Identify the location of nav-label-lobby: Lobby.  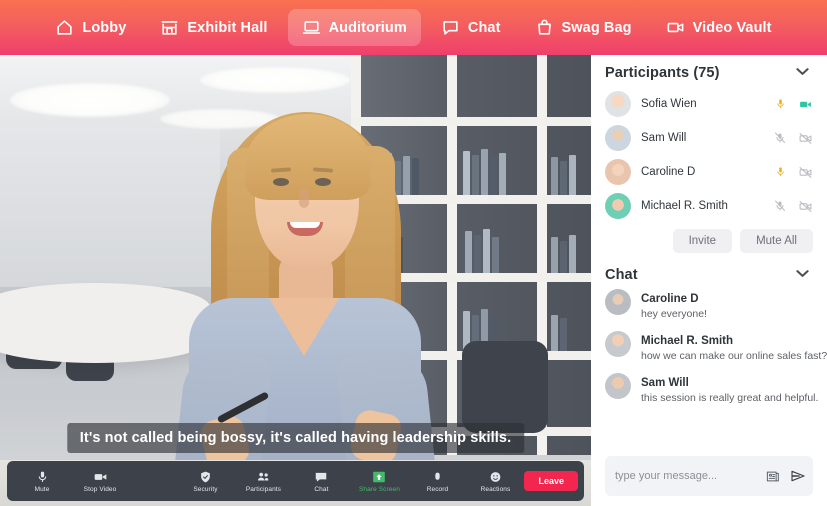
(104, 27).